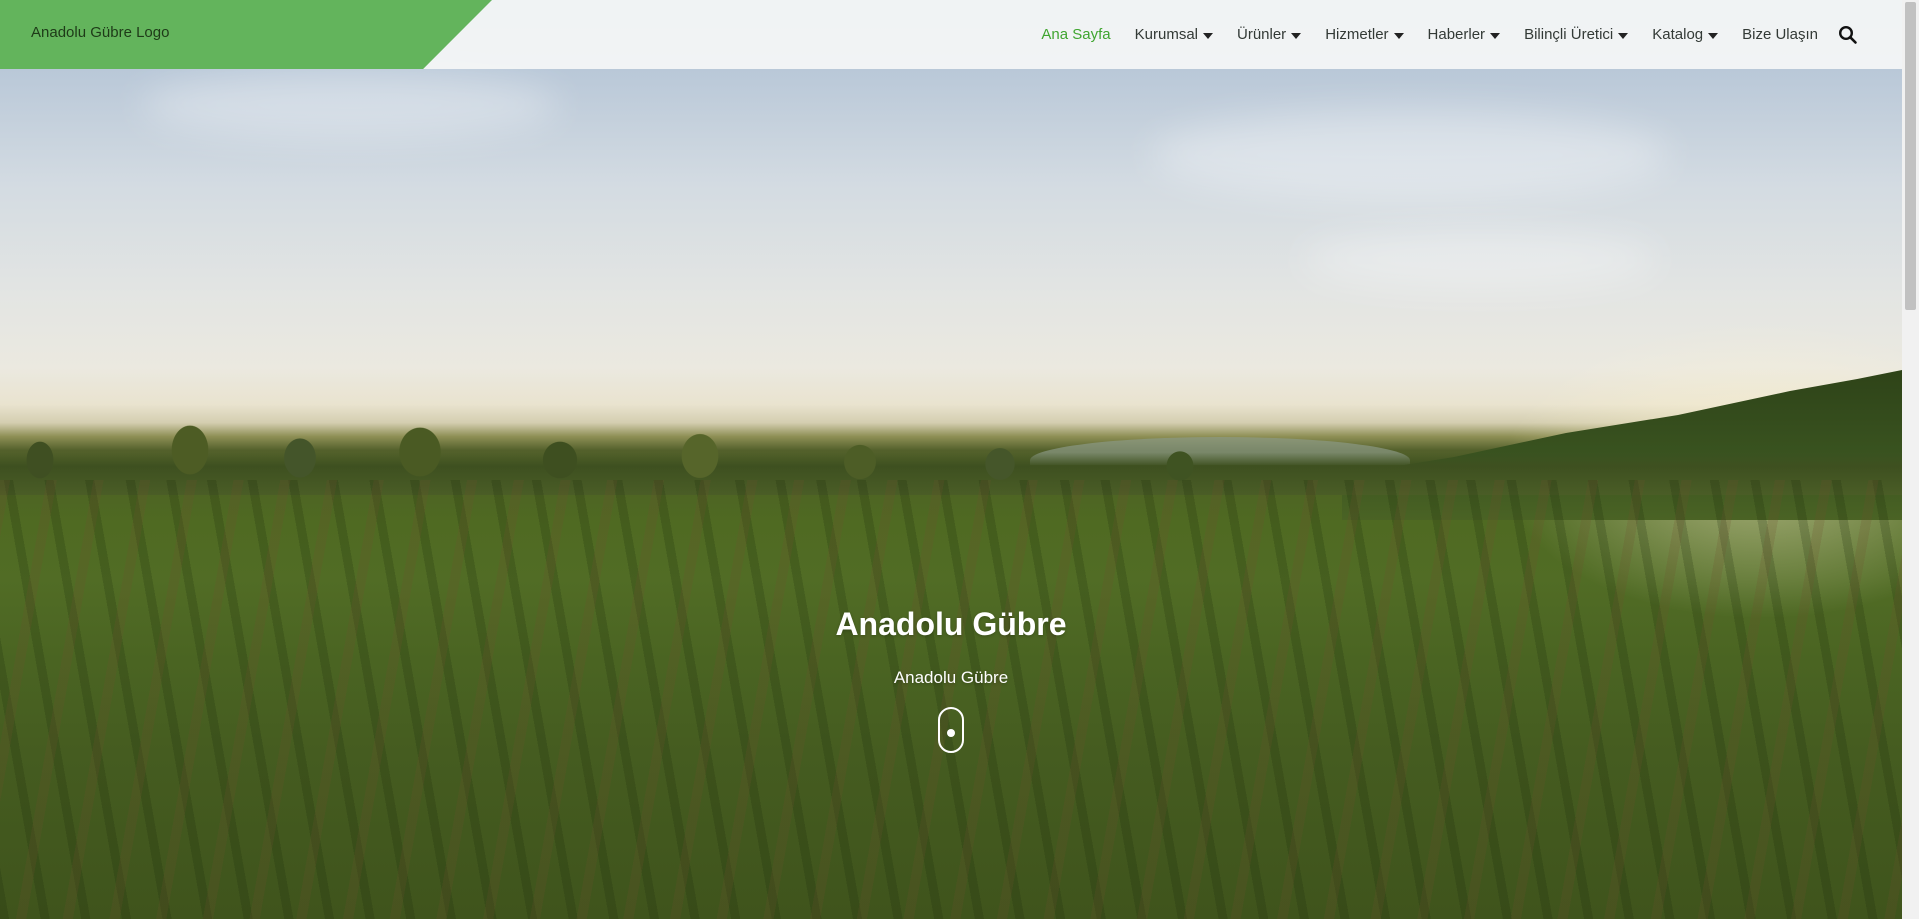 The height and width of the screenshot is (919, 1919). What do you see at coordinates (951, 677) in the screenshot?
I see `hero-subtitle: Anadolu Gübre` at bounding box center [951, 677].